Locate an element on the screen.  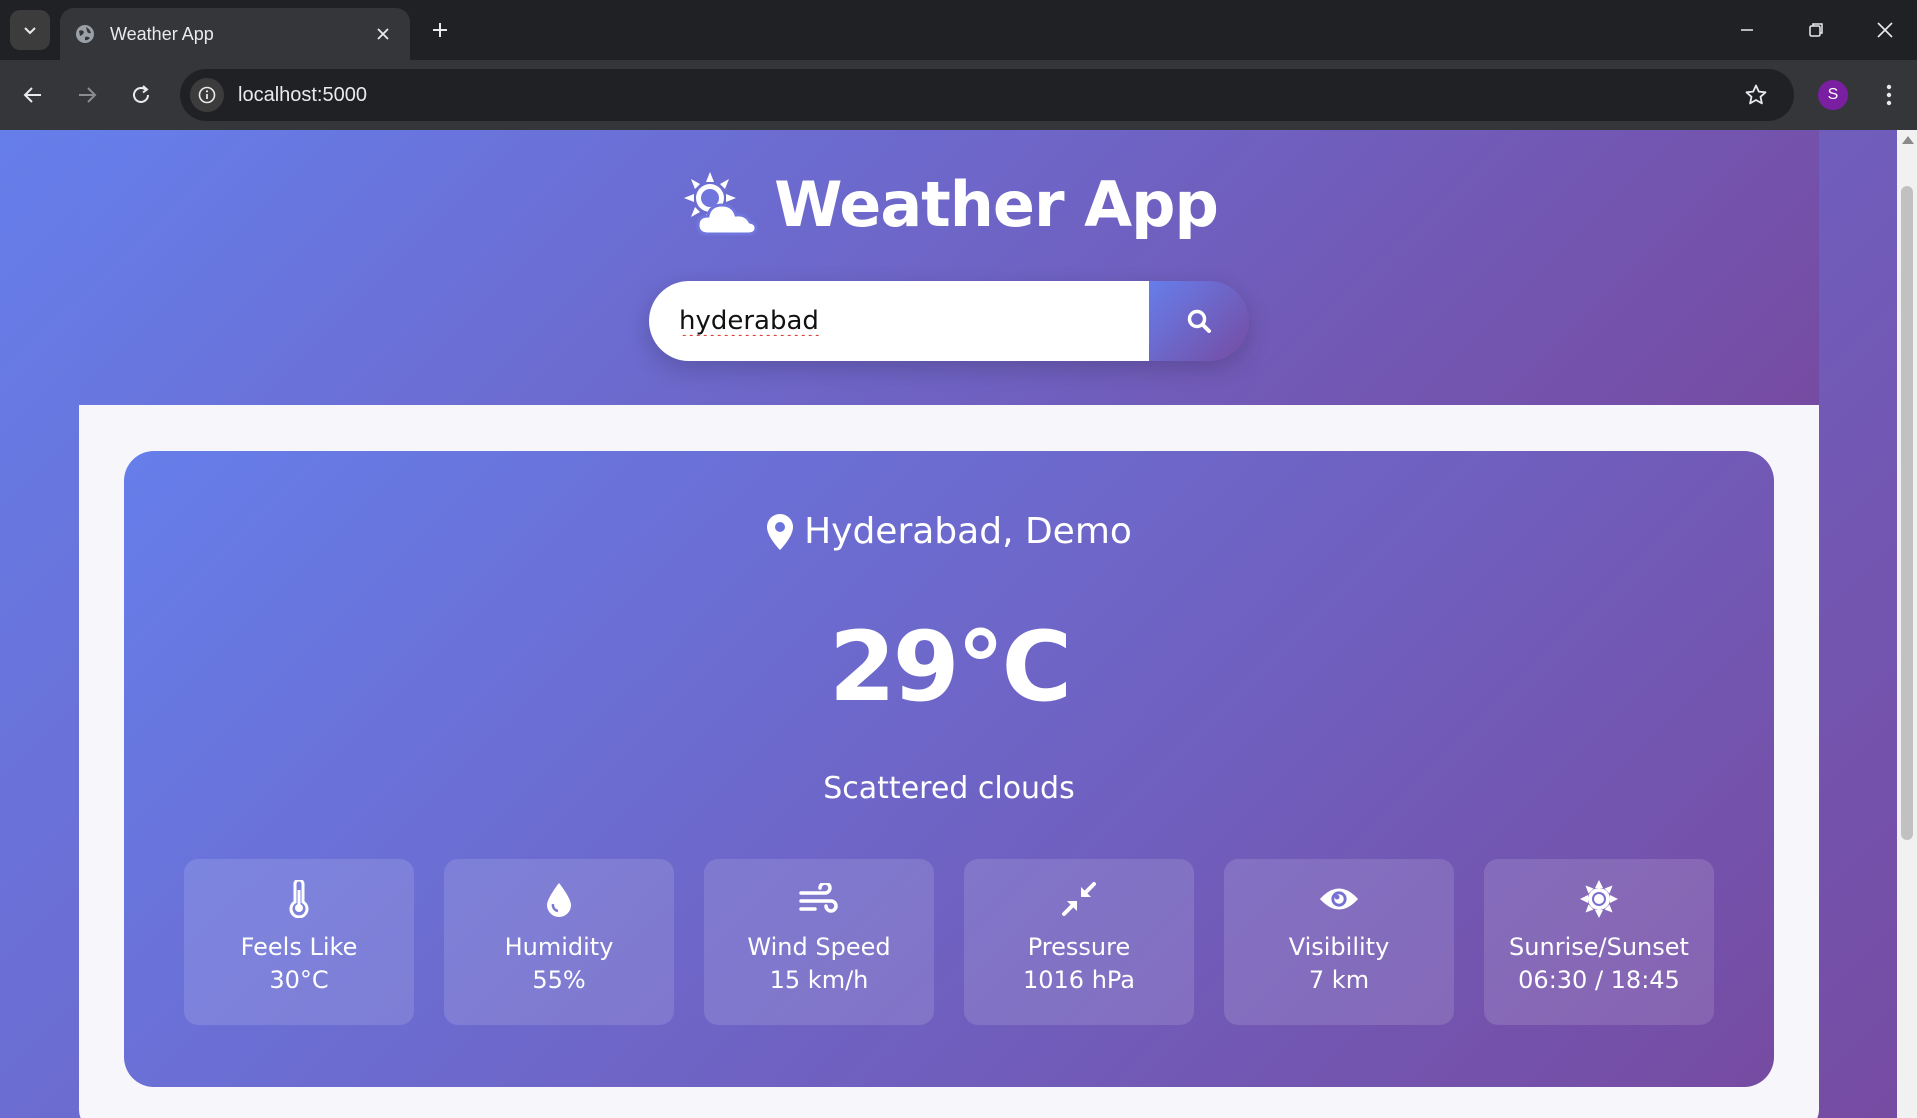
detail-humidity: Humidity 55% is located at coordinates (559, 942).